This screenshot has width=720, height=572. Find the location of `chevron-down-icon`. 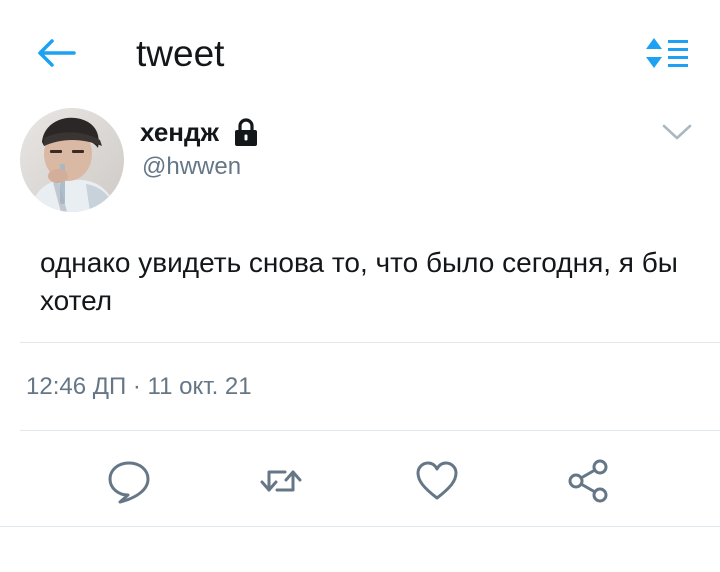

chevron-down-icon is located at coordinates (677, 132).